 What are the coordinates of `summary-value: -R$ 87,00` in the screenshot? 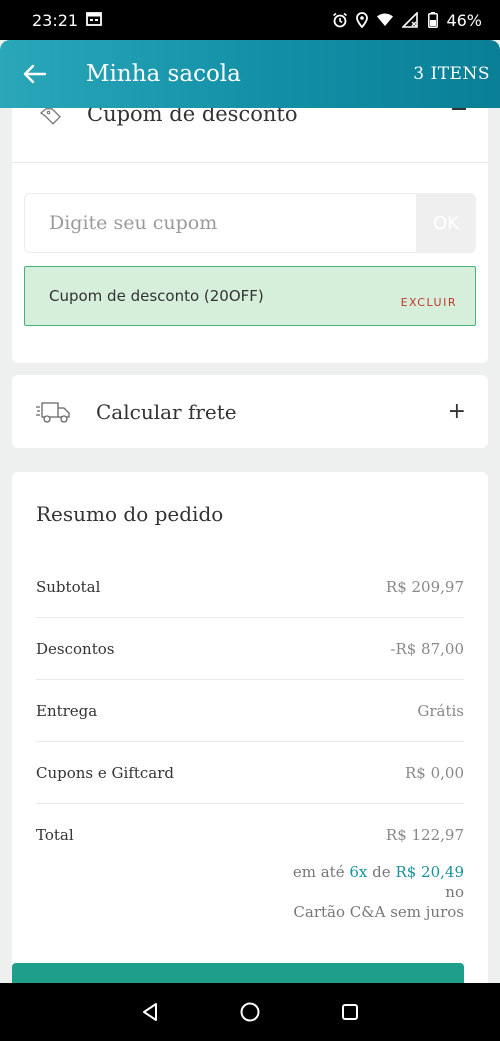 It's located at (427, 648).